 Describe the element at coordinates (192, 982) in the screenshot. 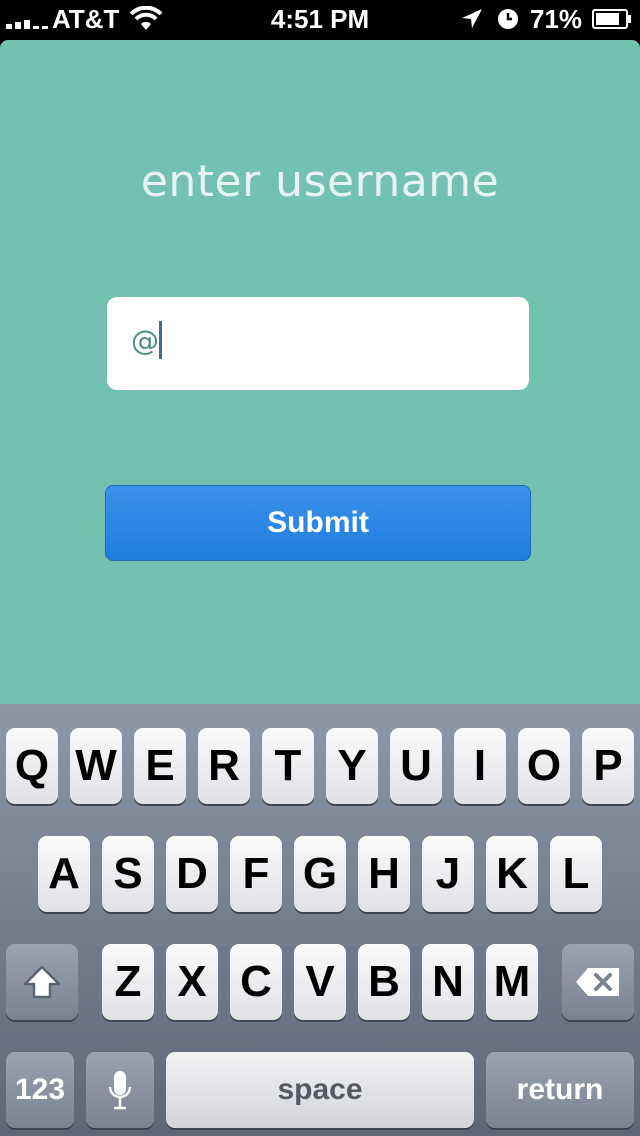

I see `key-x: X` at that location.